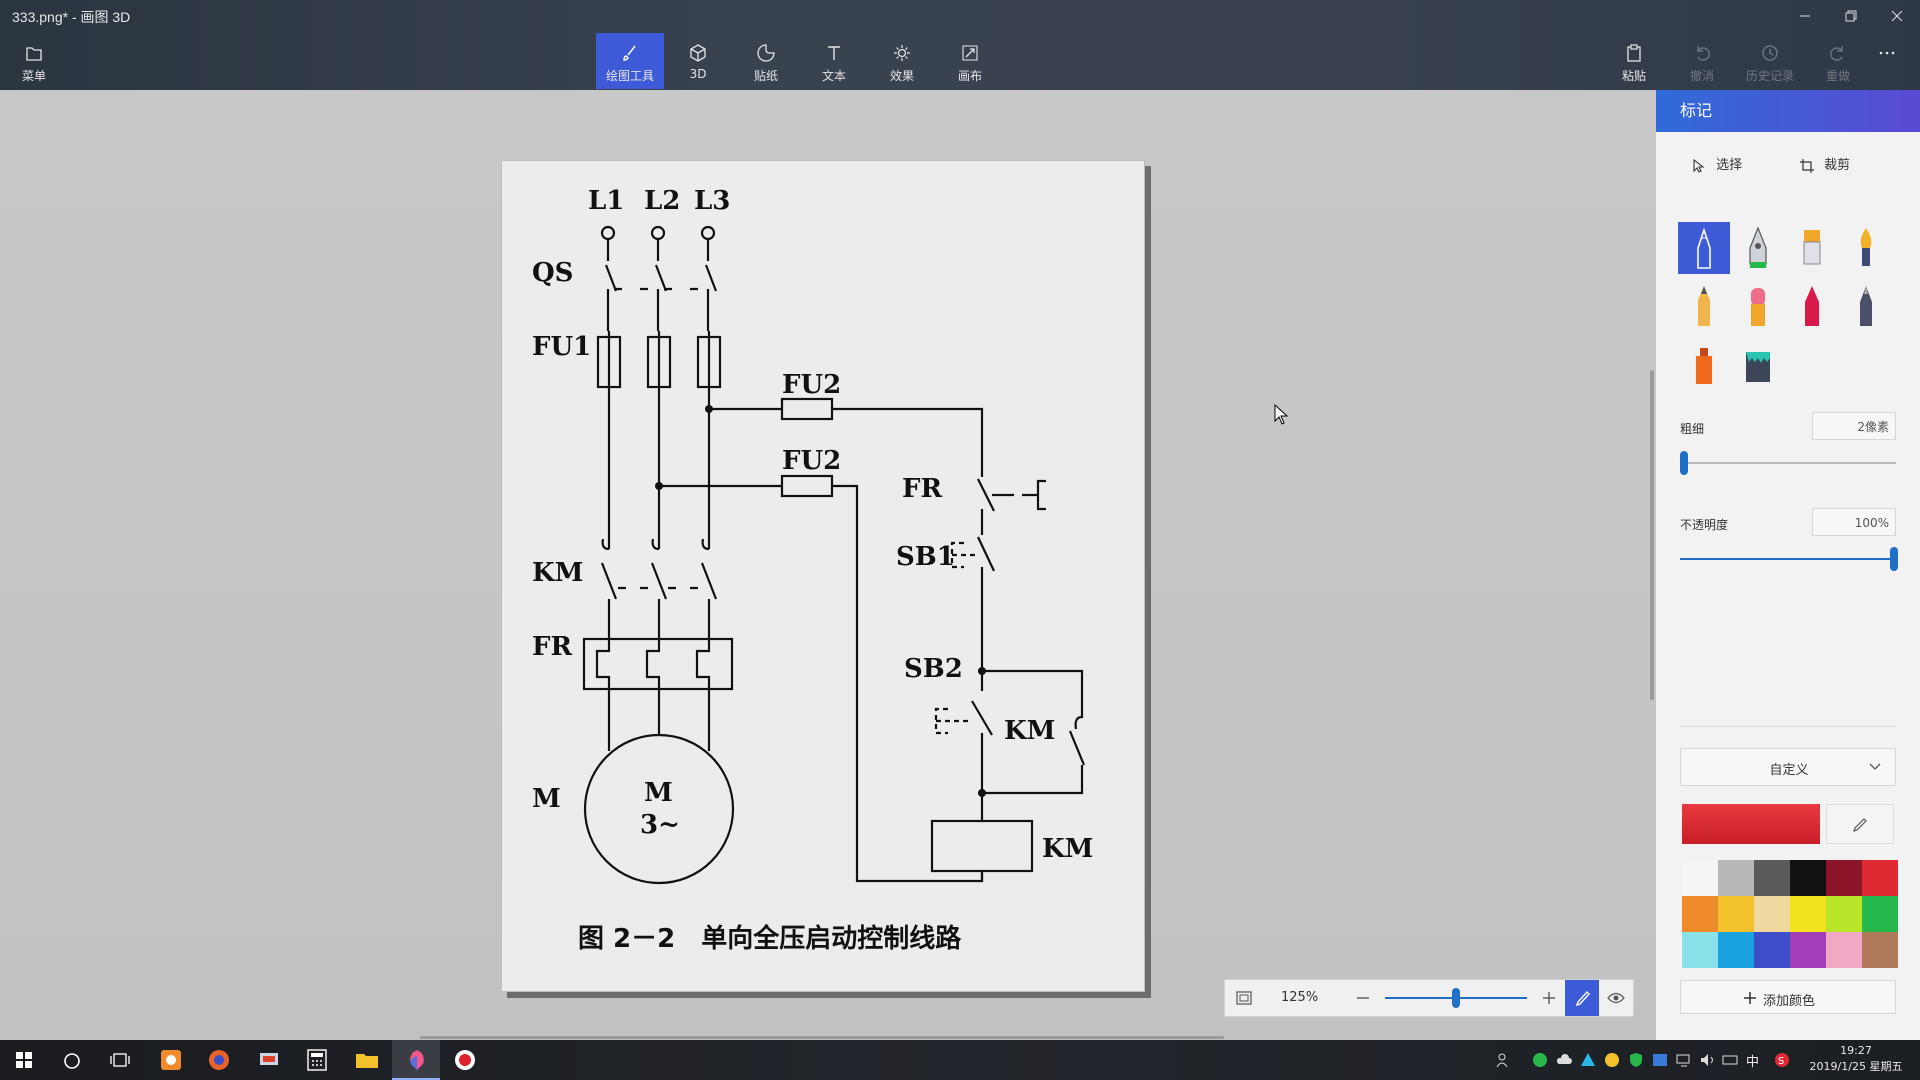 This screenshot has height=1080, width=1920. Describe the element at coordinates (1300, 997) in the screenshot. I see `zoom-value: 125%` at that location.